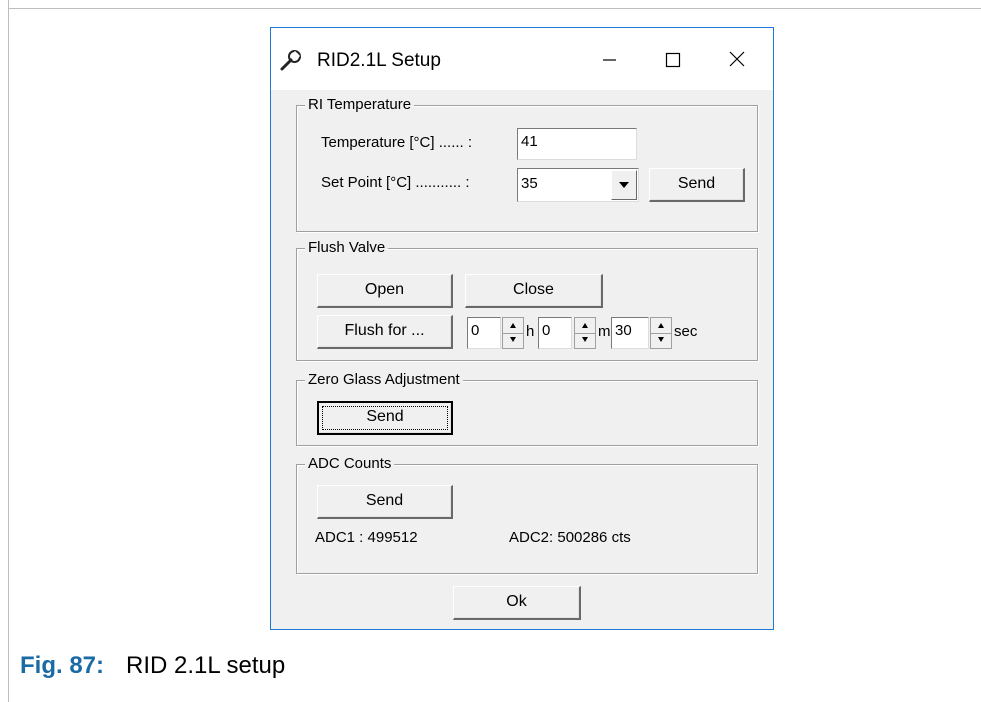  Describe the element at coordinates (609, 59) in the screenshot. I see `minimize-icon` at that location.